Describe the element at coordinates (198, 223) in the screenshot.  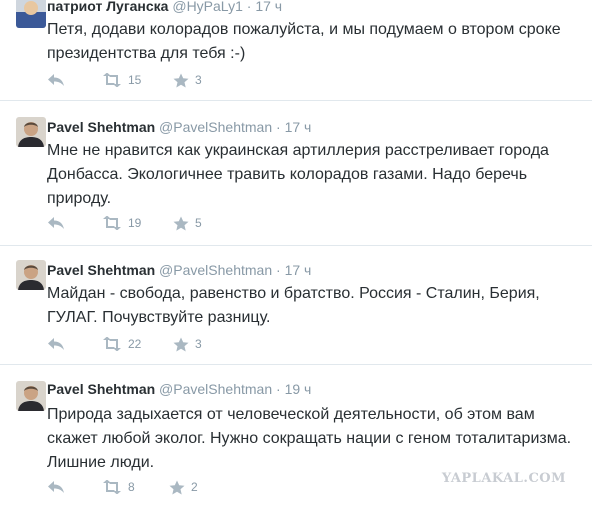
I see `favorite-count: 5` at that location.